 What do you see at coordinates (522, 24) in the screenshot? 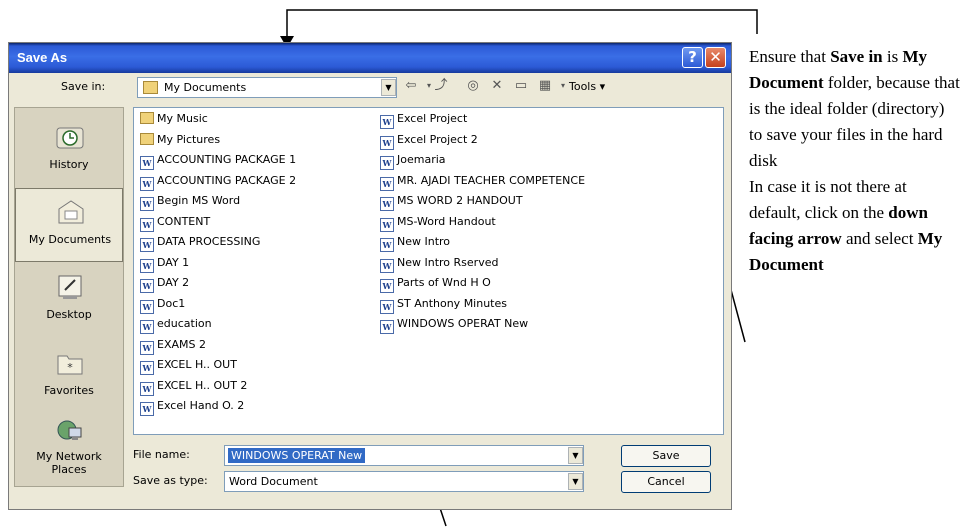
I see `callout-top-line` at bounding box center [522, 24].